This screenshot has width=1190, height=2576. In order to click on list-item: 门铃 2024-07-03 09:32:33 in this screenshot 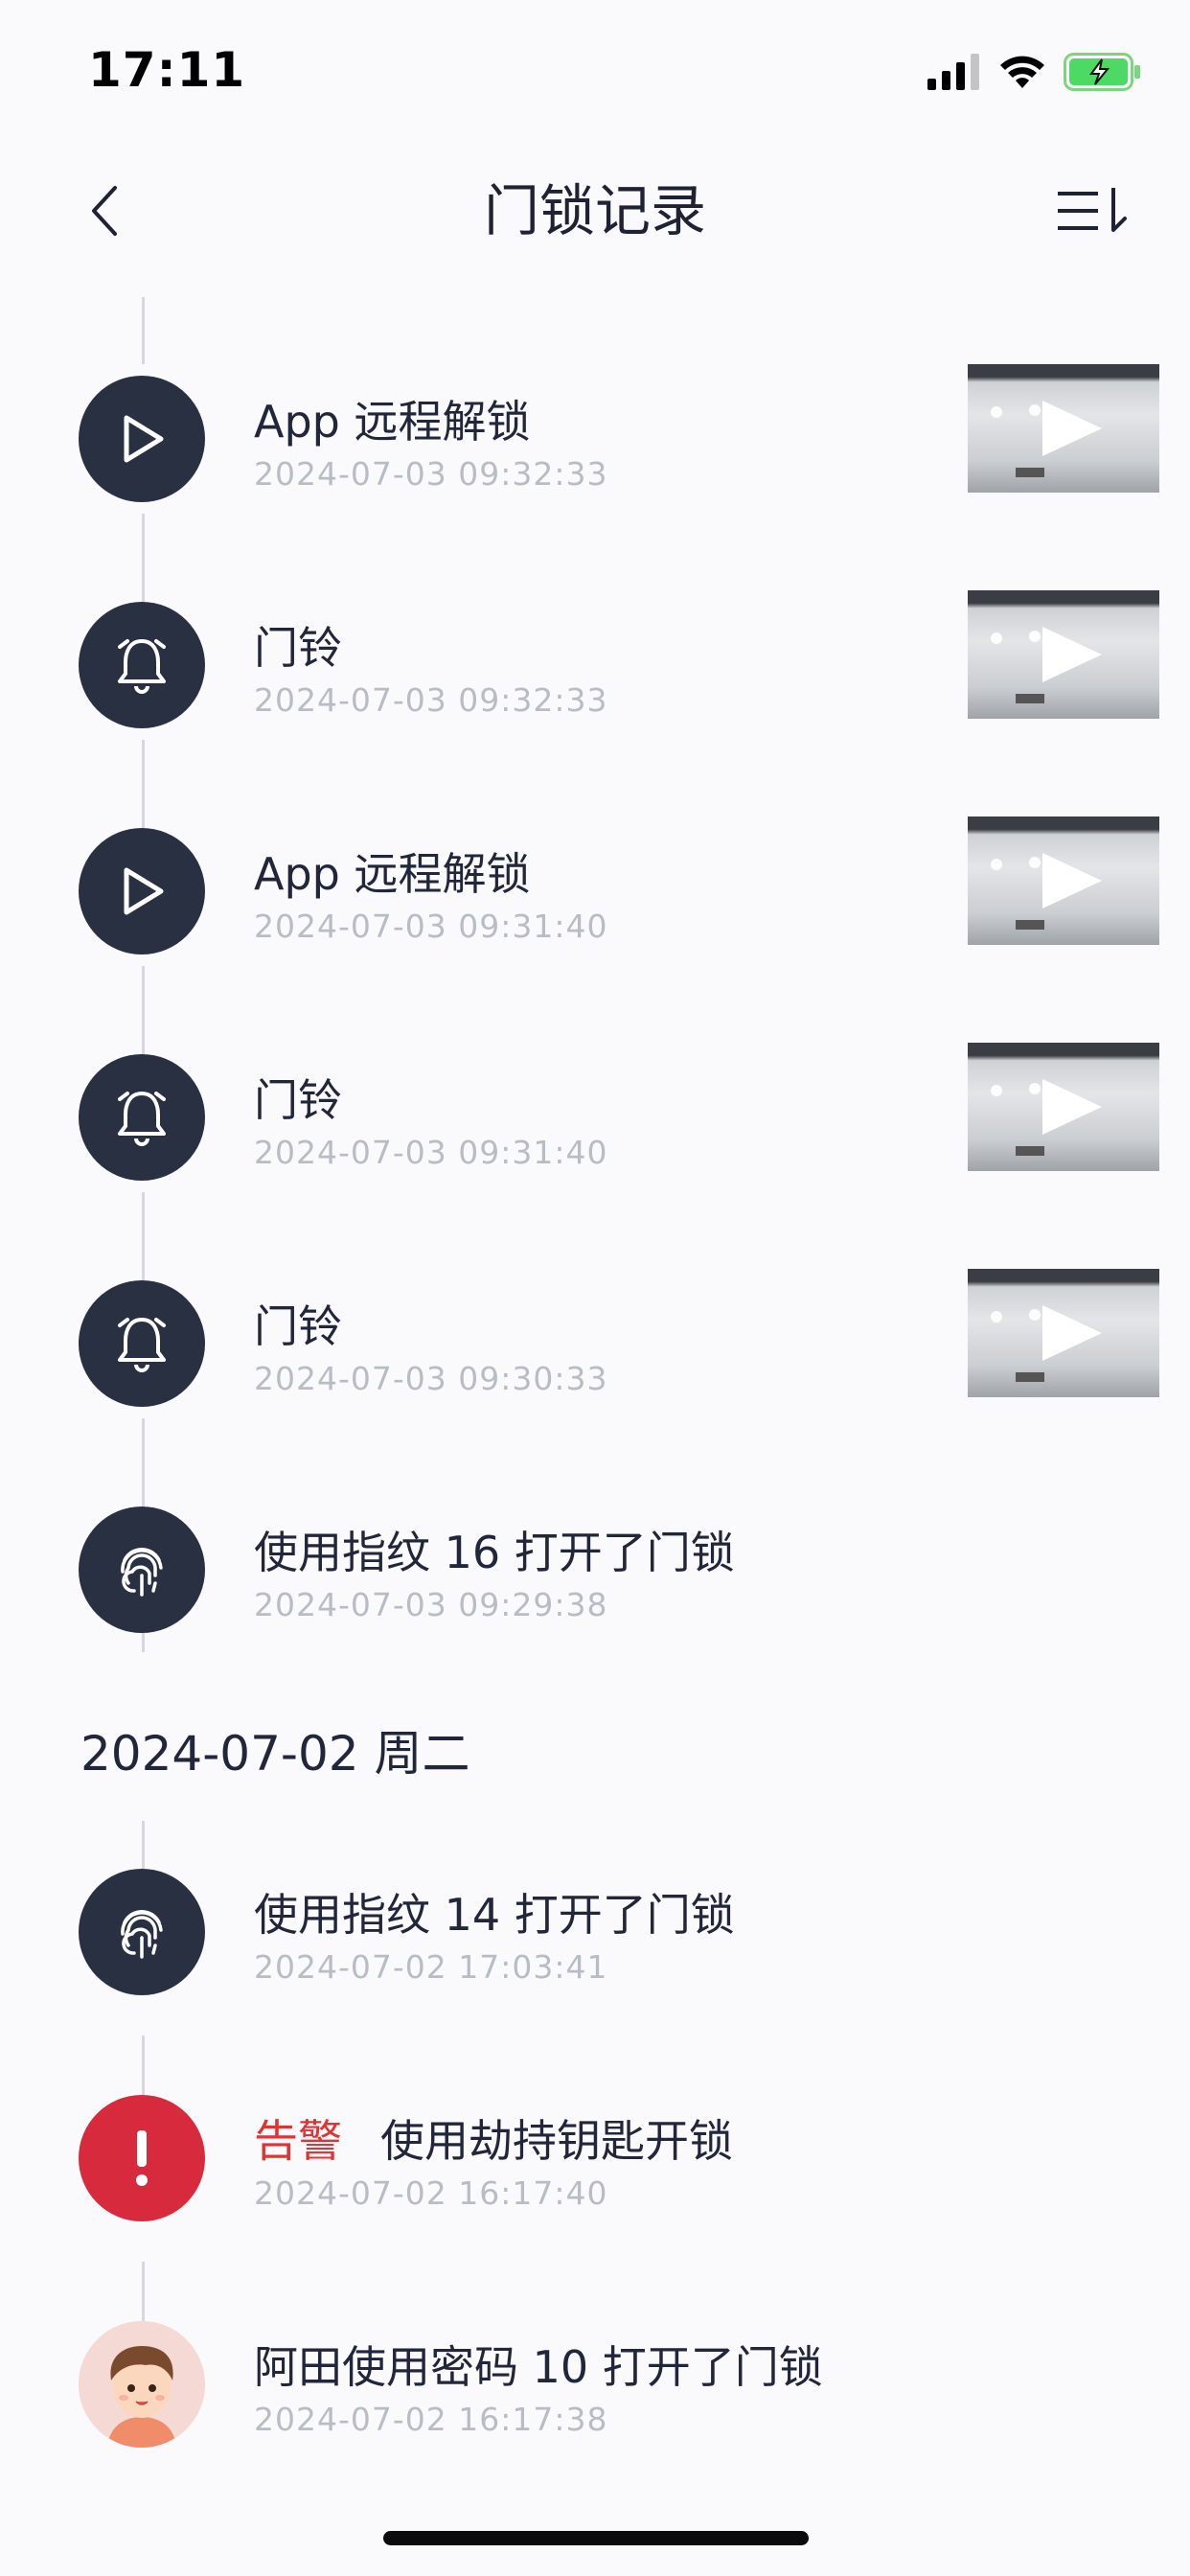, I will do `click(595, 627)`.